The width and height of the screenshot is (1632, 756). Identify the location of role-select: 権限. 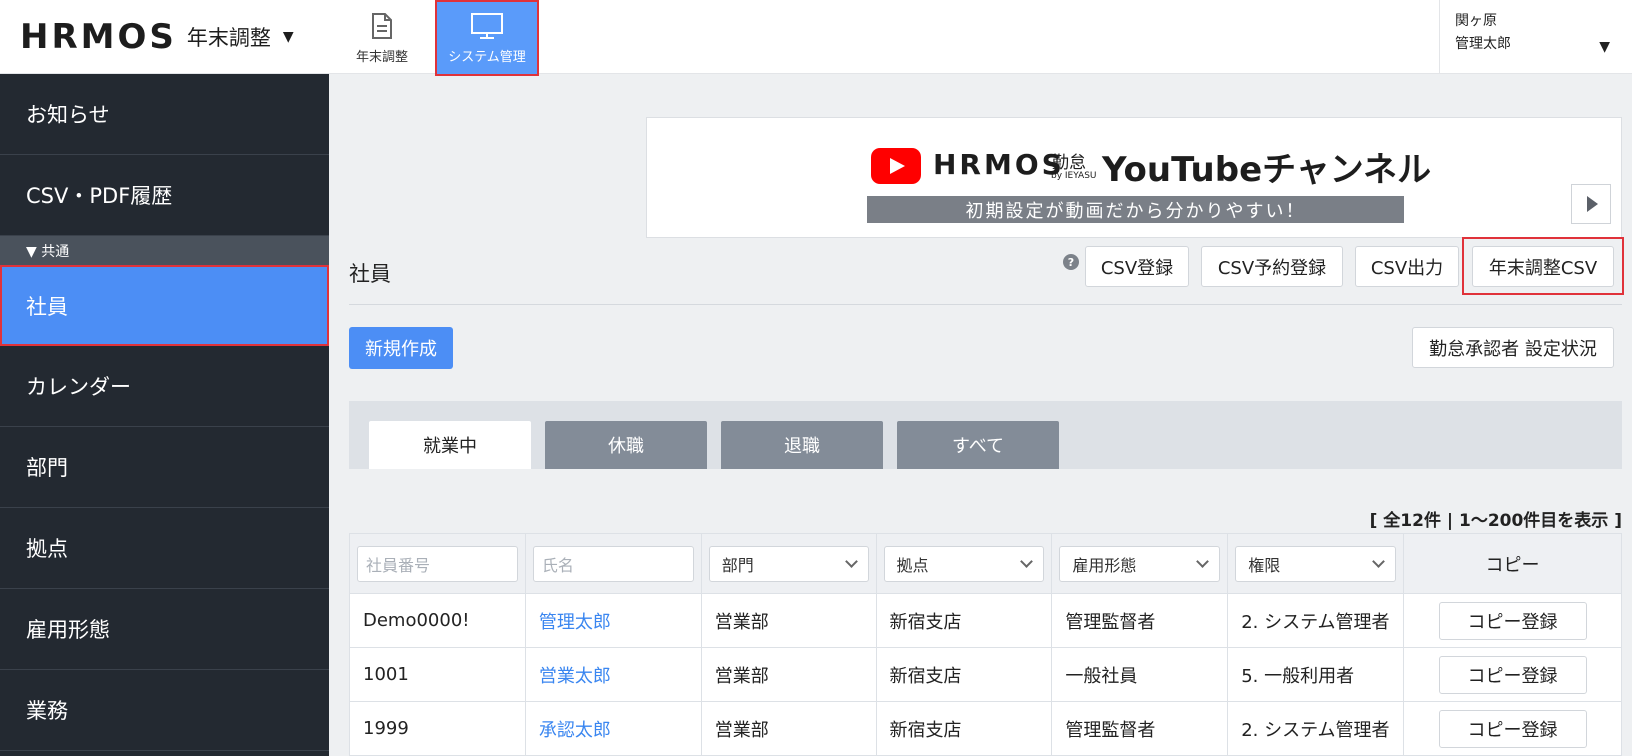
(1316, 563).